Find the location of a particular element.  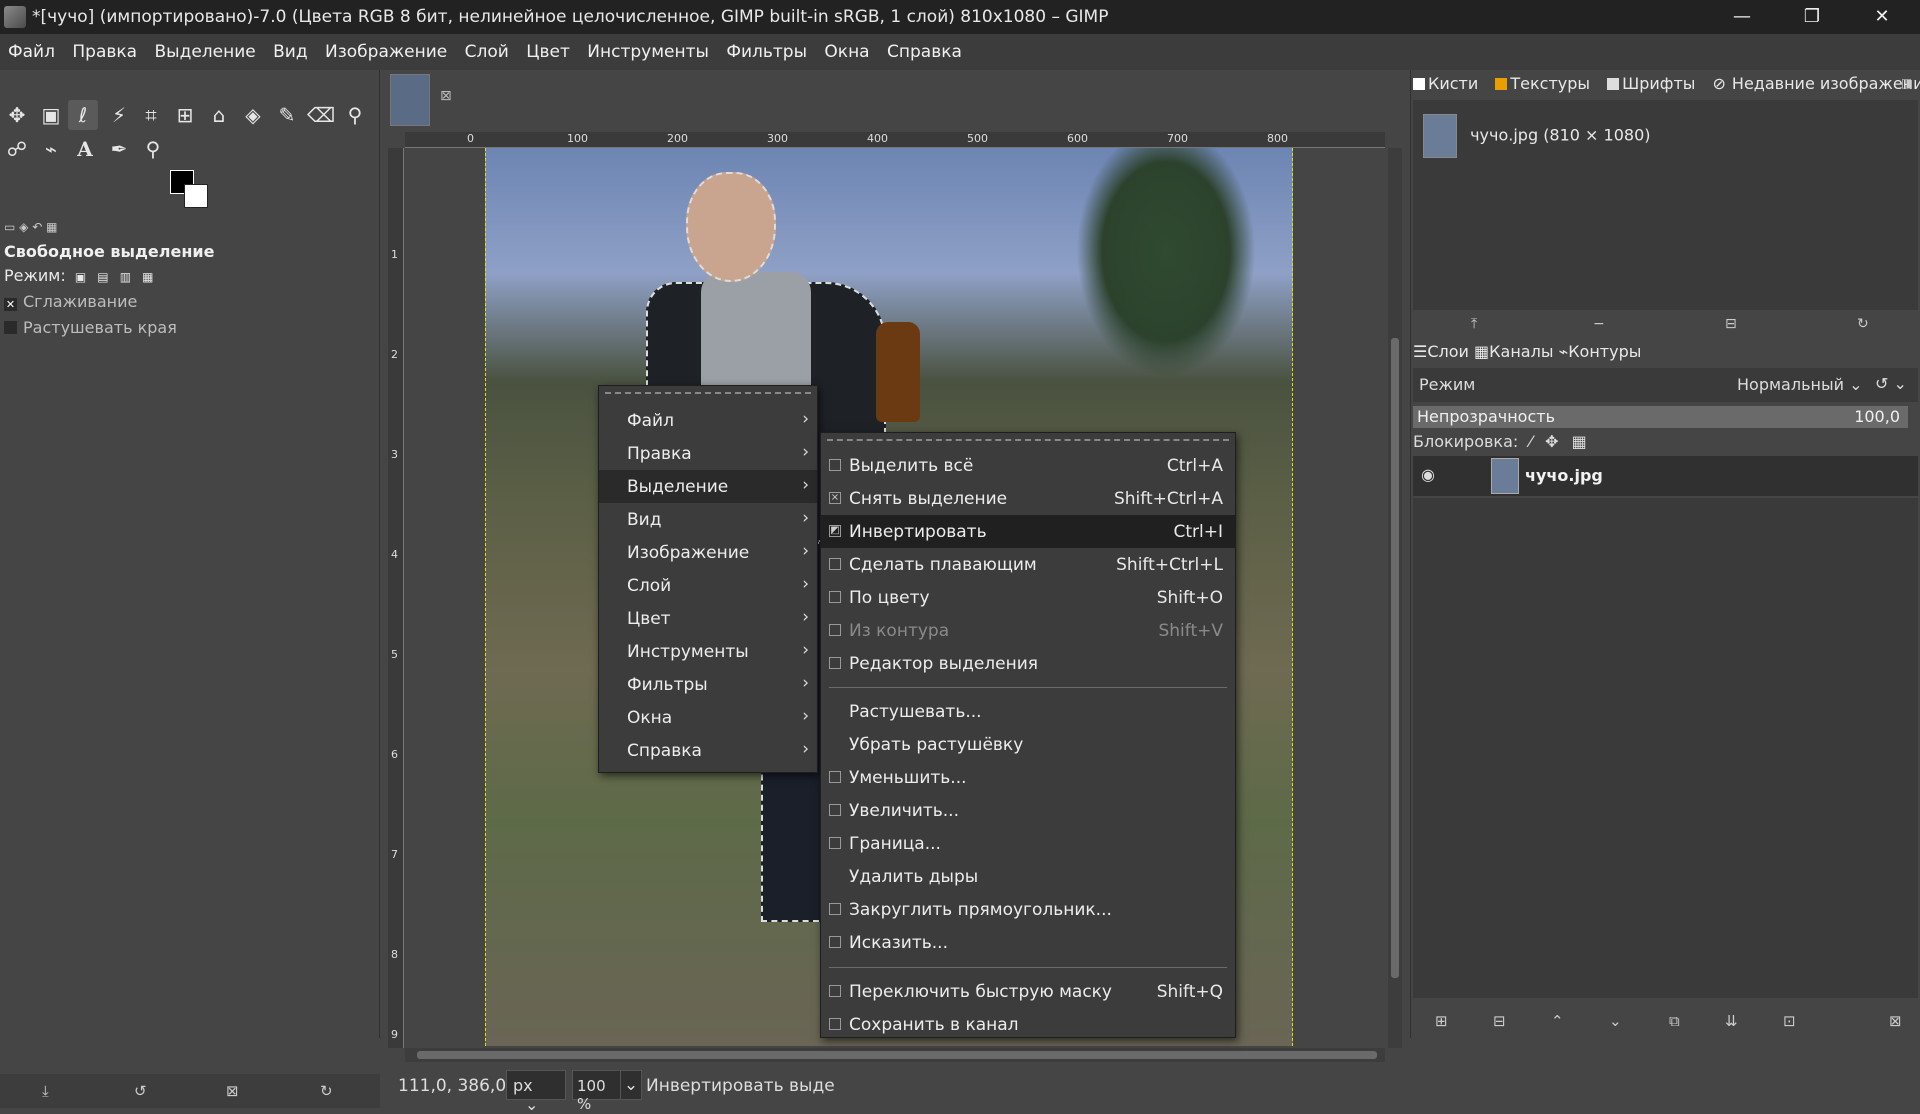

zoom-dropdown-chevron-icon: ⌄ is located at coordinates (631, 1085).